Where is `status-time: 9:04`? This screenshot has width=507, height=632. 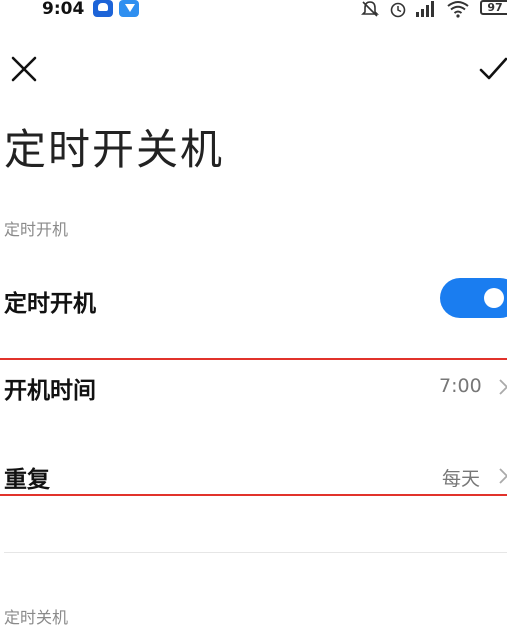
status-time: 9:04 is located at coordinates (63, 9).